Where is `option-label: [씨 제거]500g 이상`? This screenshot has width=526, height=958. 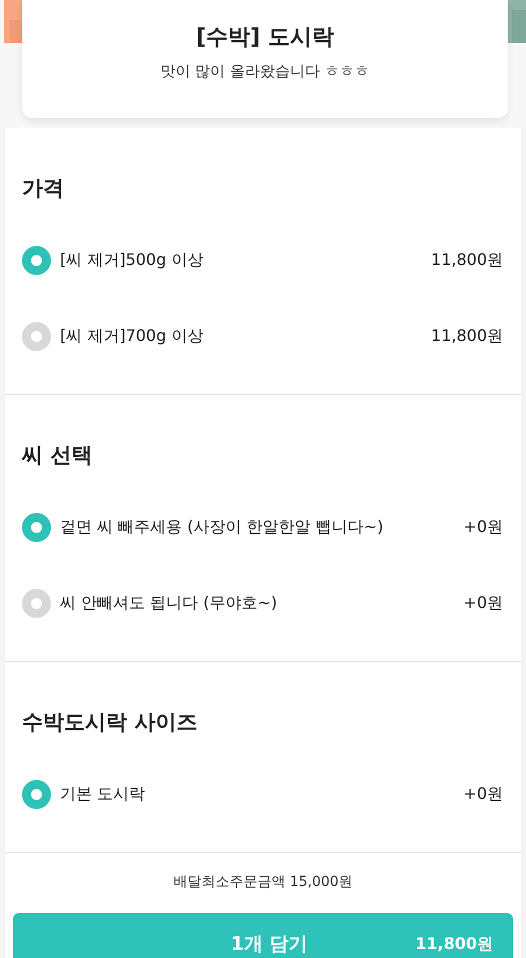
option-label: [씨 제거]500g 이상 is located at coordinates (246, 260).